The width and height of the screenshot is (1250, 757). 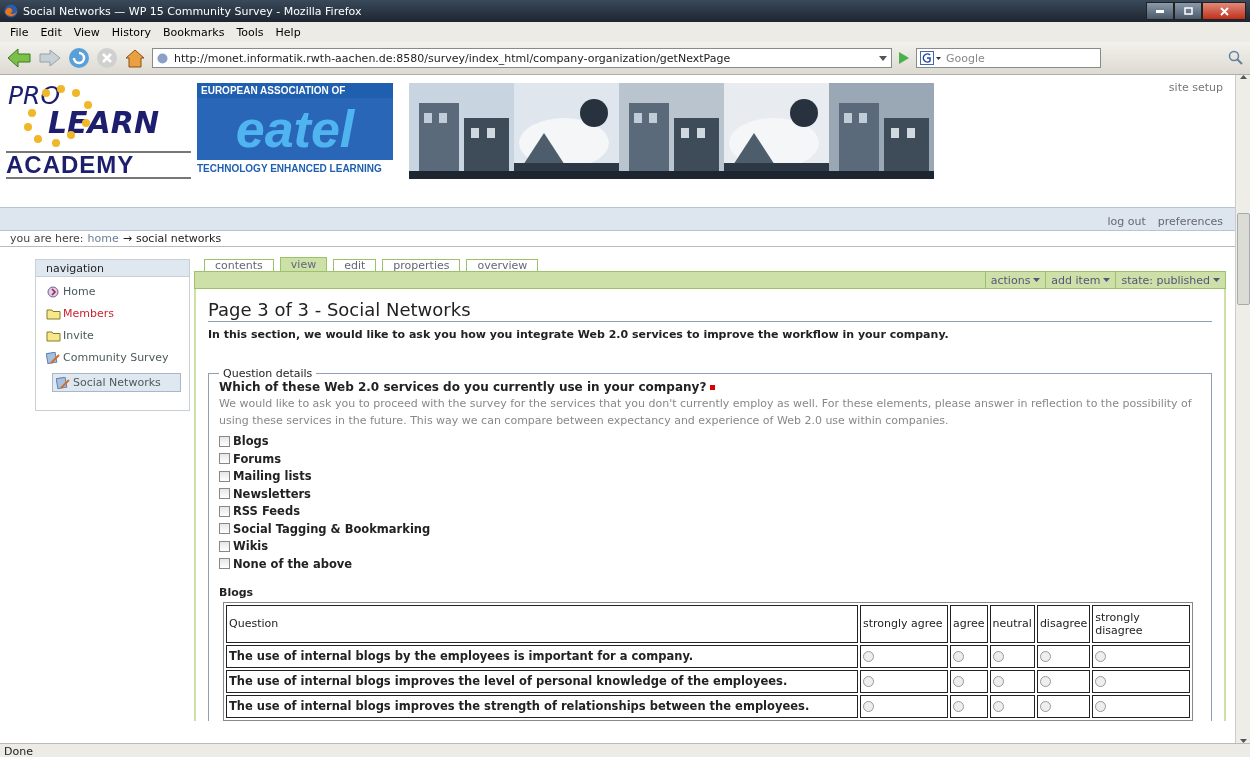 What do you see at coordinates (50, 58) in the screenshot?
I see `forward-icon` at bounding box center [50, 58].